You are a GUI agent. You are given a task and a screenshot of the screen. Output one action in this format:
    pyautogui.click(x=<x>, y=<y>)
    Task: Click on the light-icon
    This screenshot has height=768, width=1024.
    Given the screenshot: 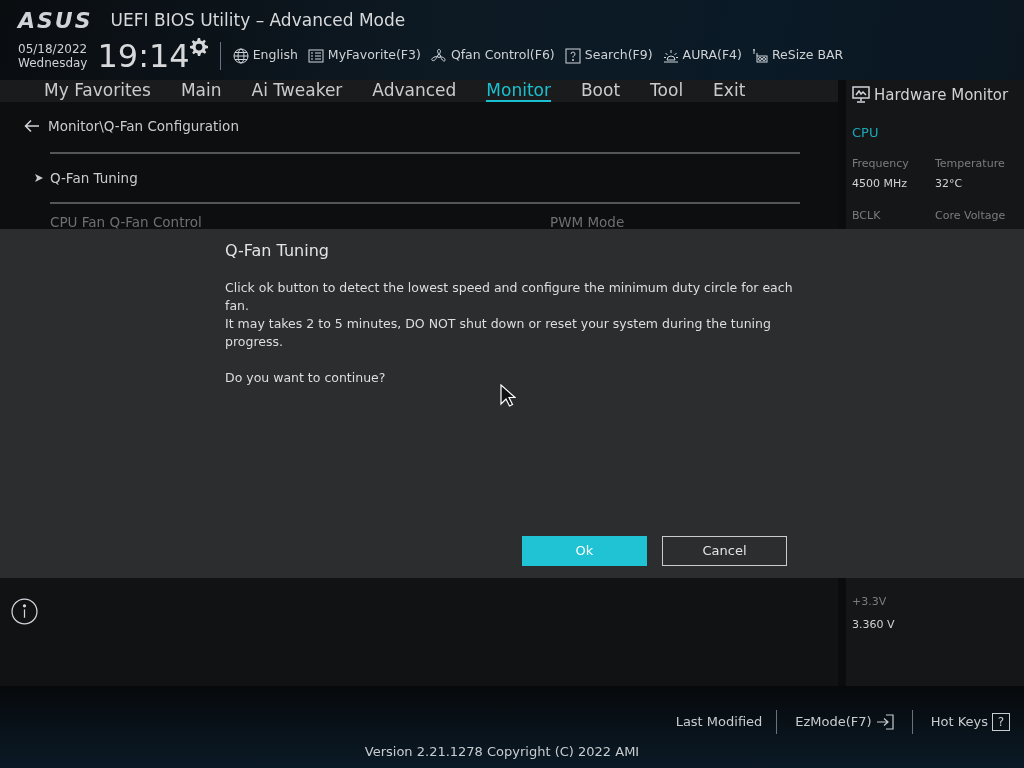 What is the action you would take?
    pyautogui.click(x=670, y=55)
    